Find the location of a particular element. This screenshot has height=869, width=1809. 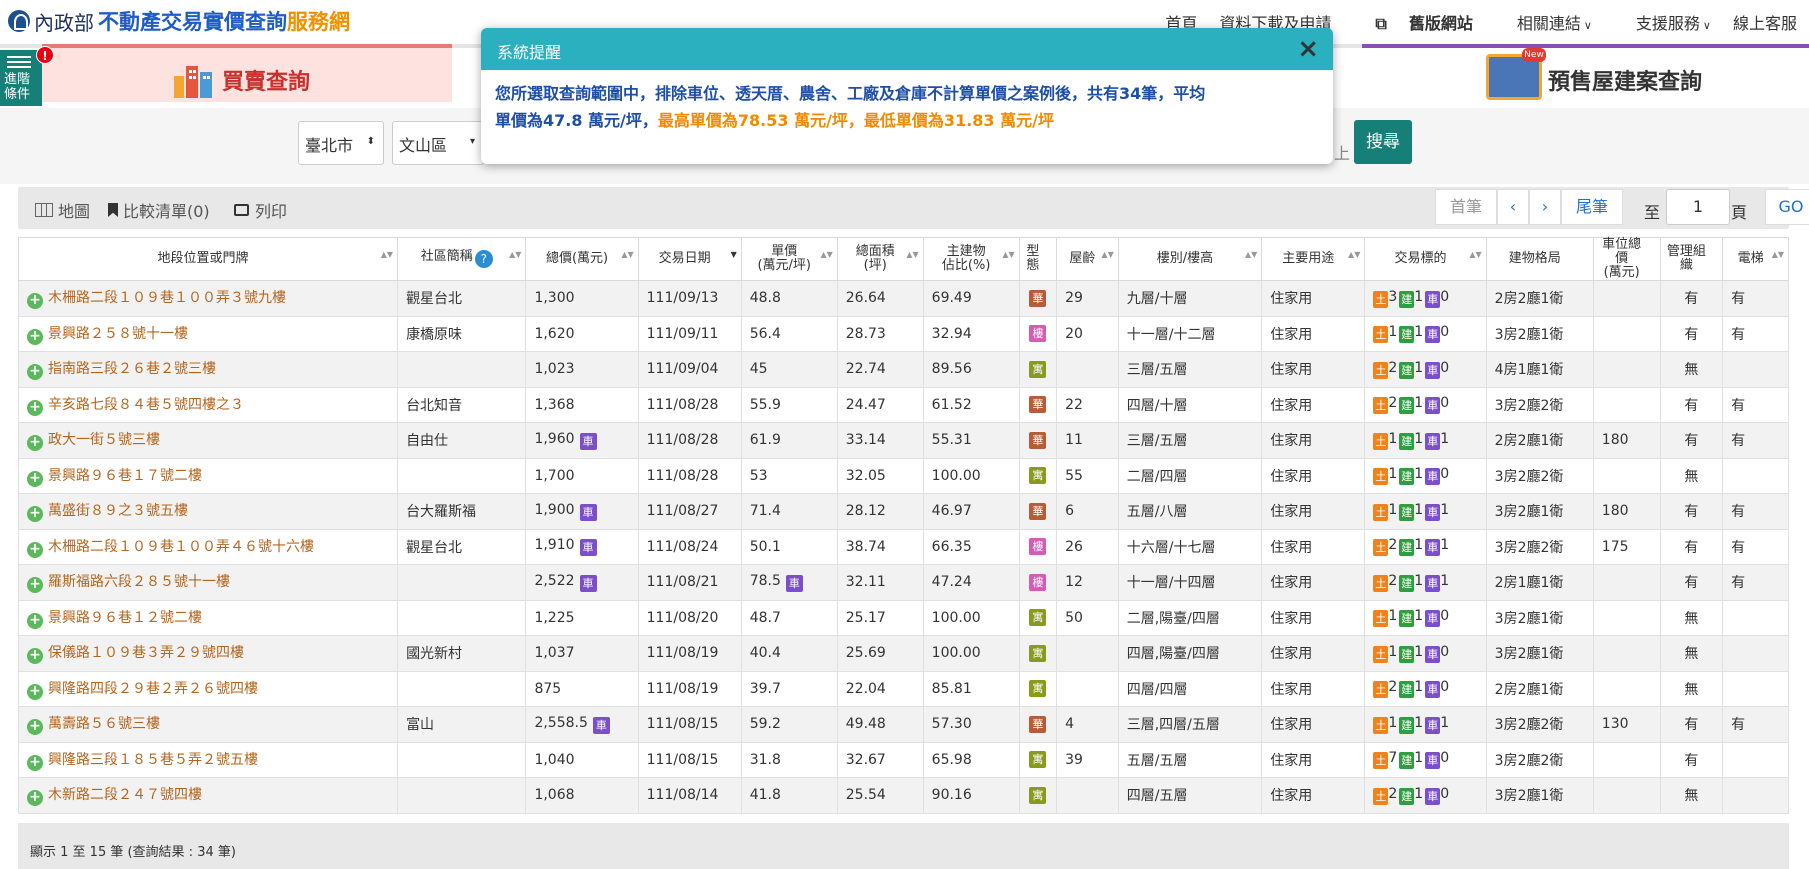

cell-building-type: 寓 is located at coordinates (1038, 688).